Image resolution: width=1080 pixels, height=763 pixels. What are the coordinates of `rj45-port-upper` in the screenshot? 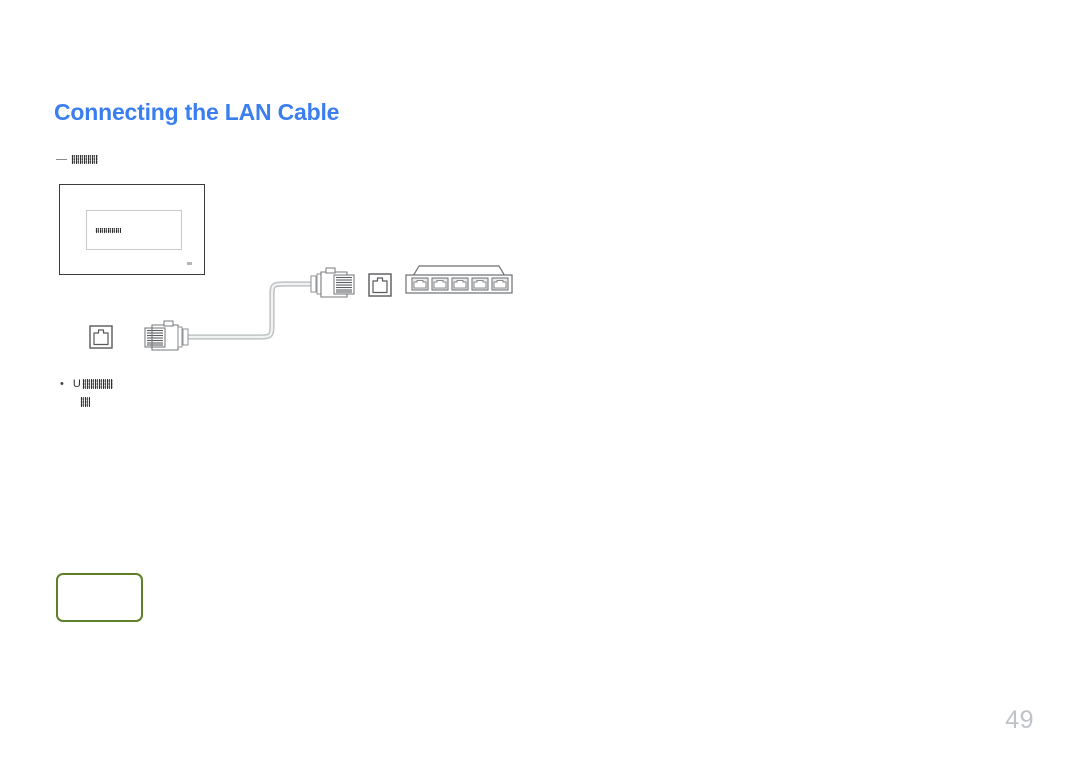 It's located at (380, 285).